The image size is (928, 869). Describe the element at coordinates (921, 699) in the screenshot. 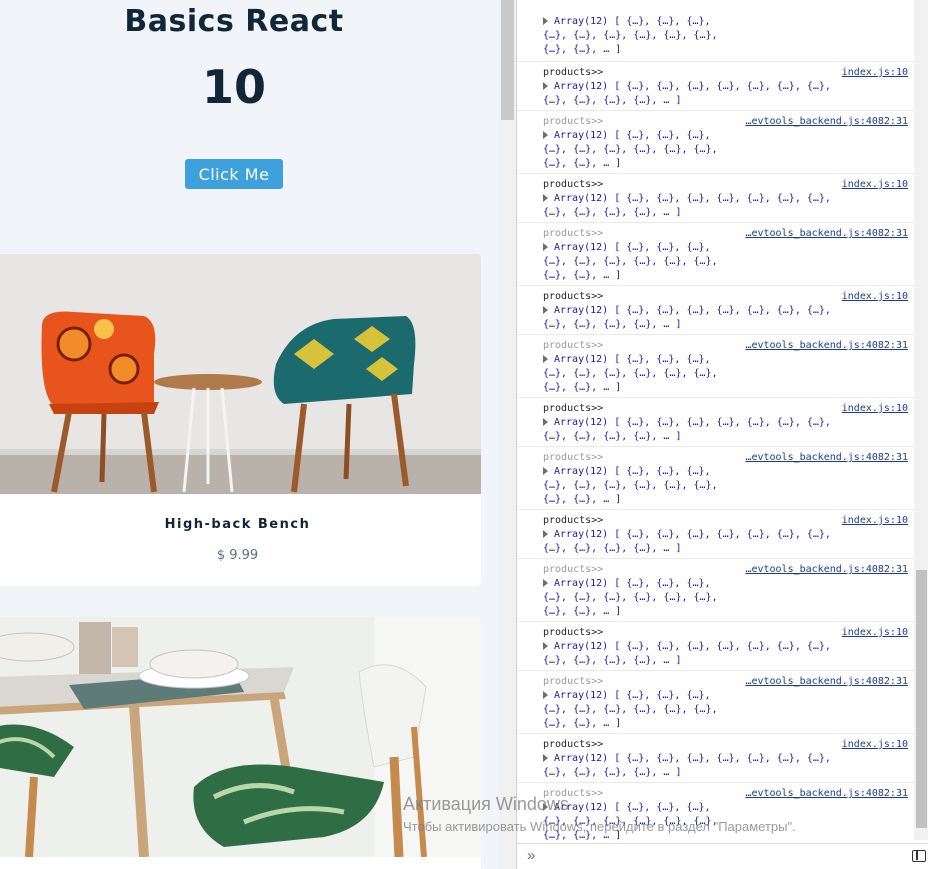

I see `console-scrollbar-thumb` at that location.